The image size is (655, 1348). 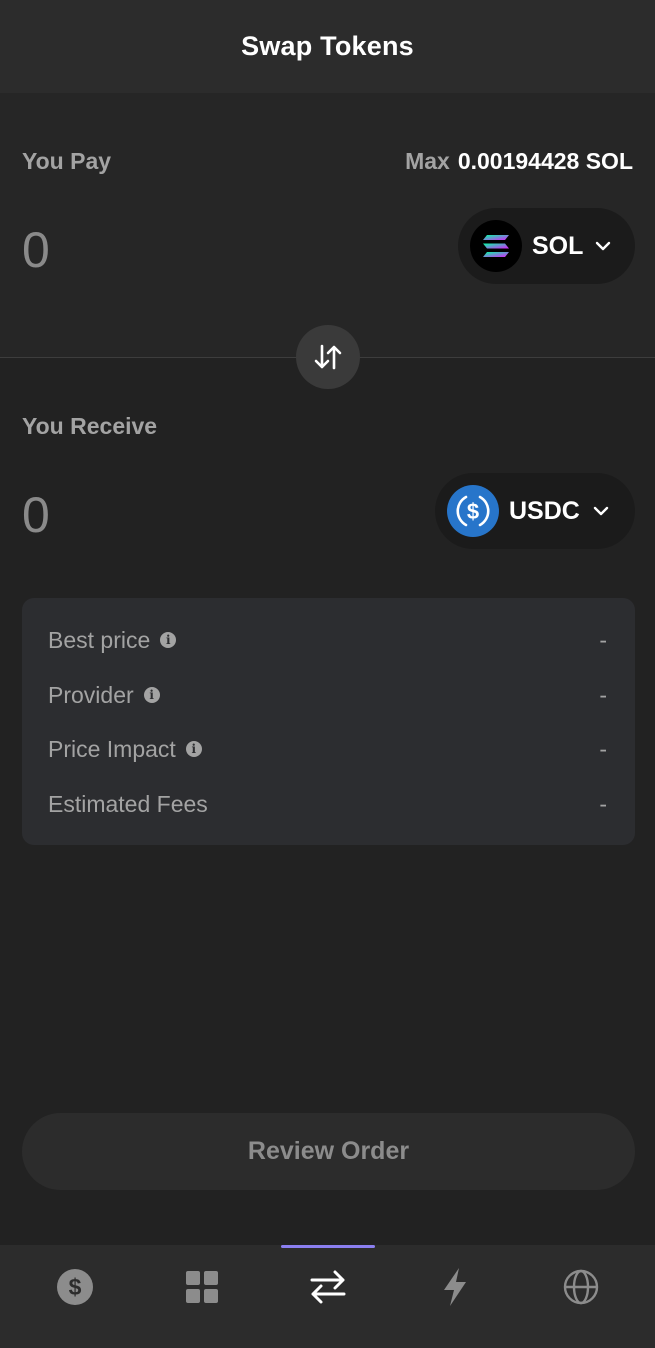 I want to click on best-price-value: -, so click(x=603, y=639).